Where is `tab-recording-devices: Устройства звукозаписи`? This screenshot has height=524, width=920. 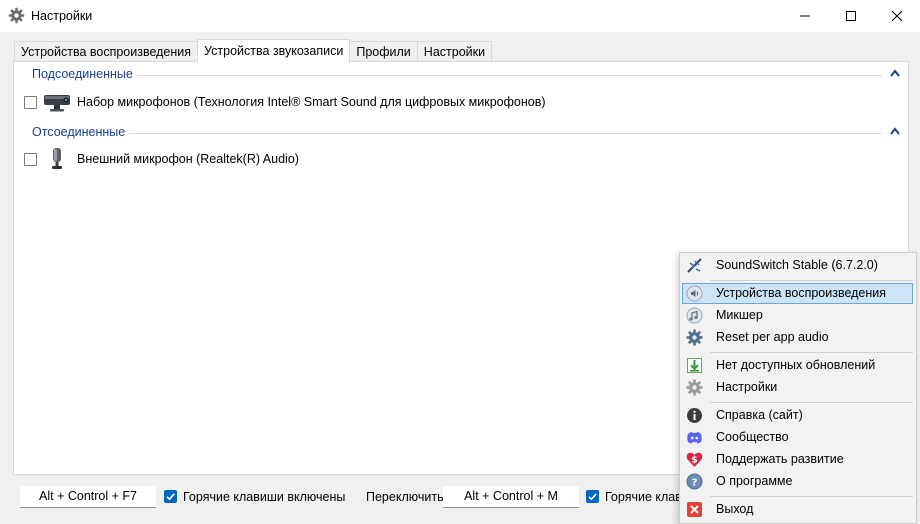 tab-recording-devices: Устройства звукозаписи is located at coordinates (274, 51).